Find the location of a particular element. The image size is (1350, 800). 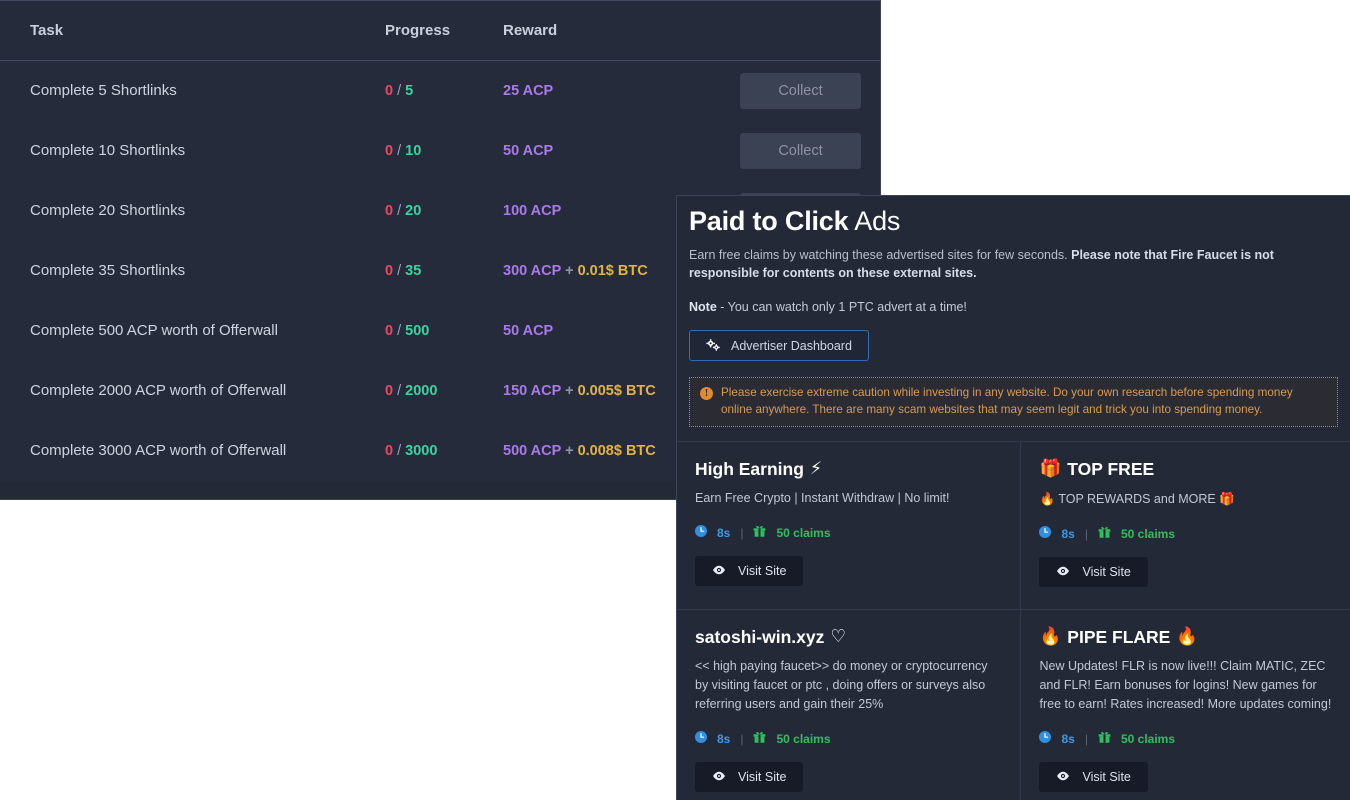

ptc-note-label: Note is located at coordinates (703, 307).